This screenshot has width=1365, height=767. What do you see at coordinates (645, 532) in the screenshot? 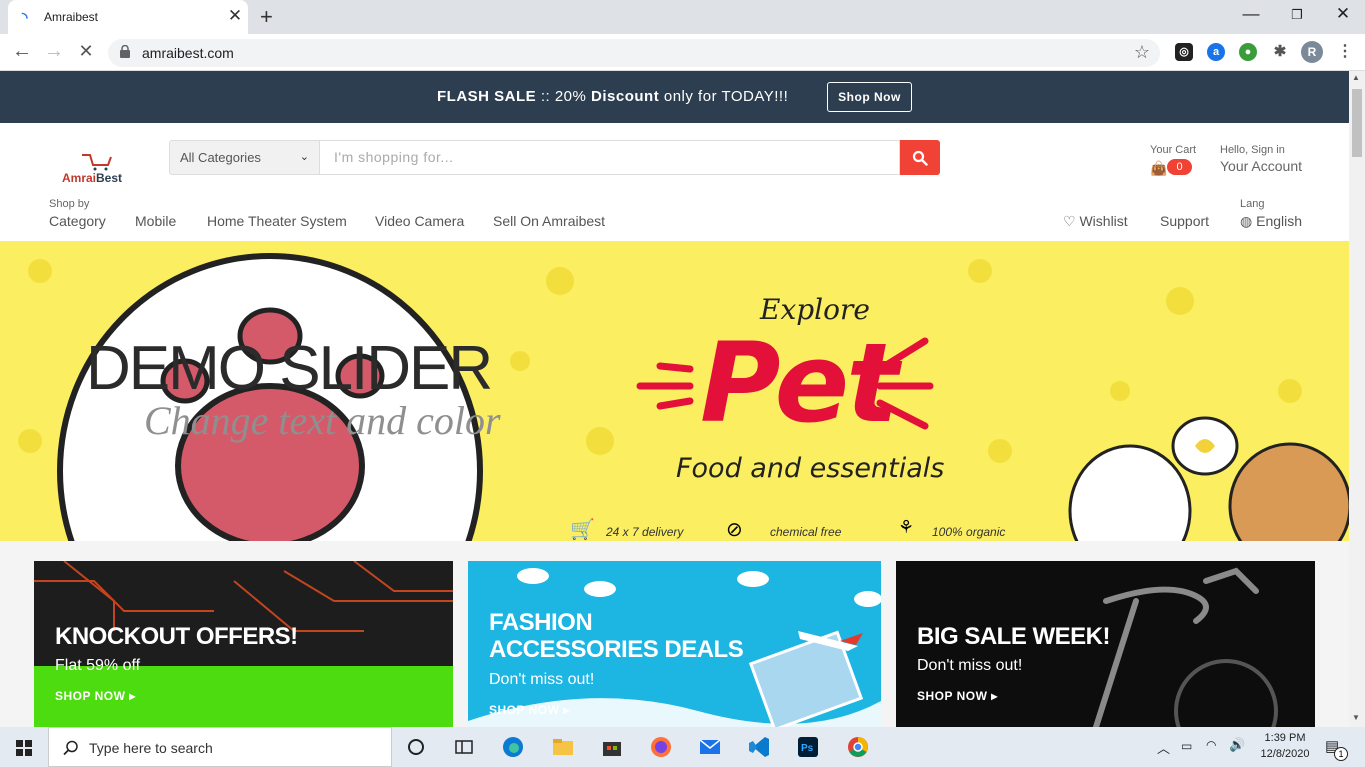
I see `feature-delivery: 24 x 7 delivery` at bounding box center [645, 532].